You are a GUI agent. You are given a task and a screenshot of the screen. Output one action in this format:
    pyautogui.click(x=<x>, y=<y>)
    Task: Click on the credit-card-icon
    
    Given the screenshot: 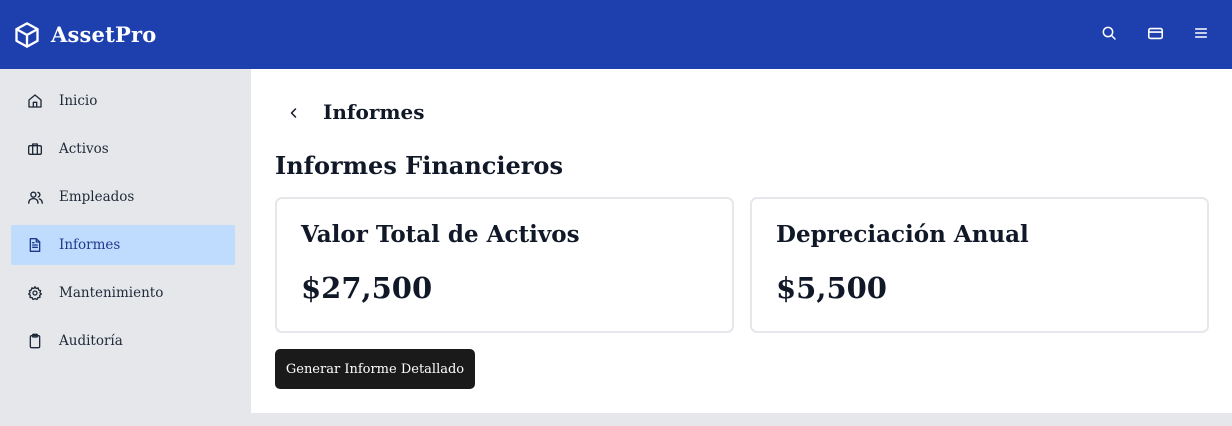 What is the action you would take?
    pyautogui.click(x=1155, y=33)
    